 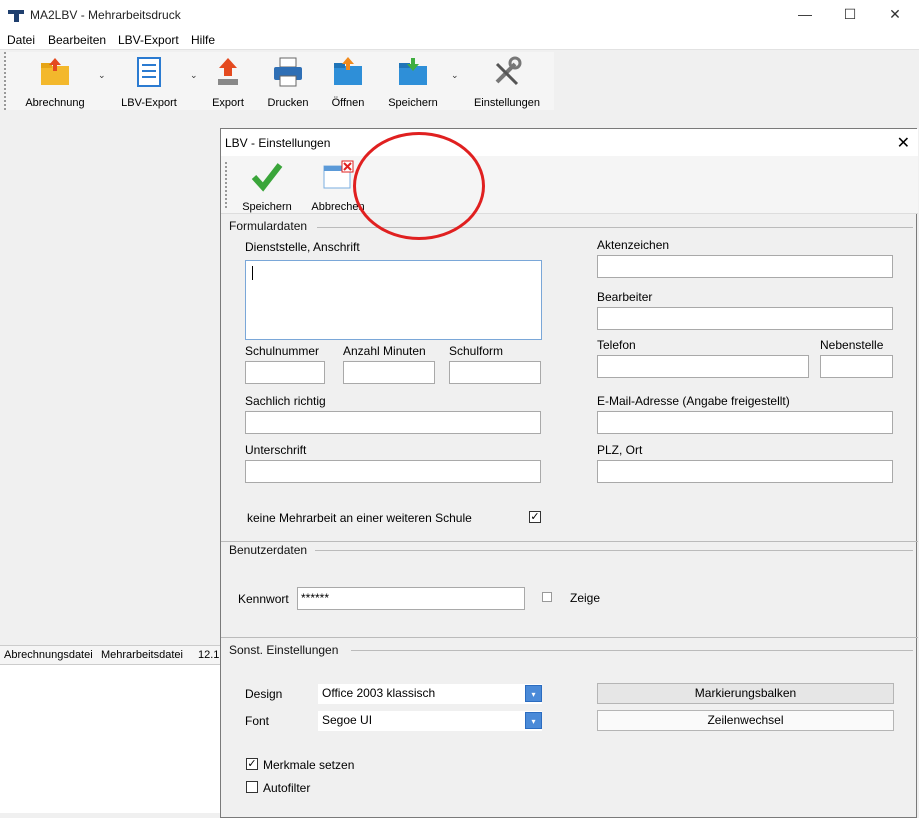 I want to click on schulnummer-input, so click(x=285, y=372).